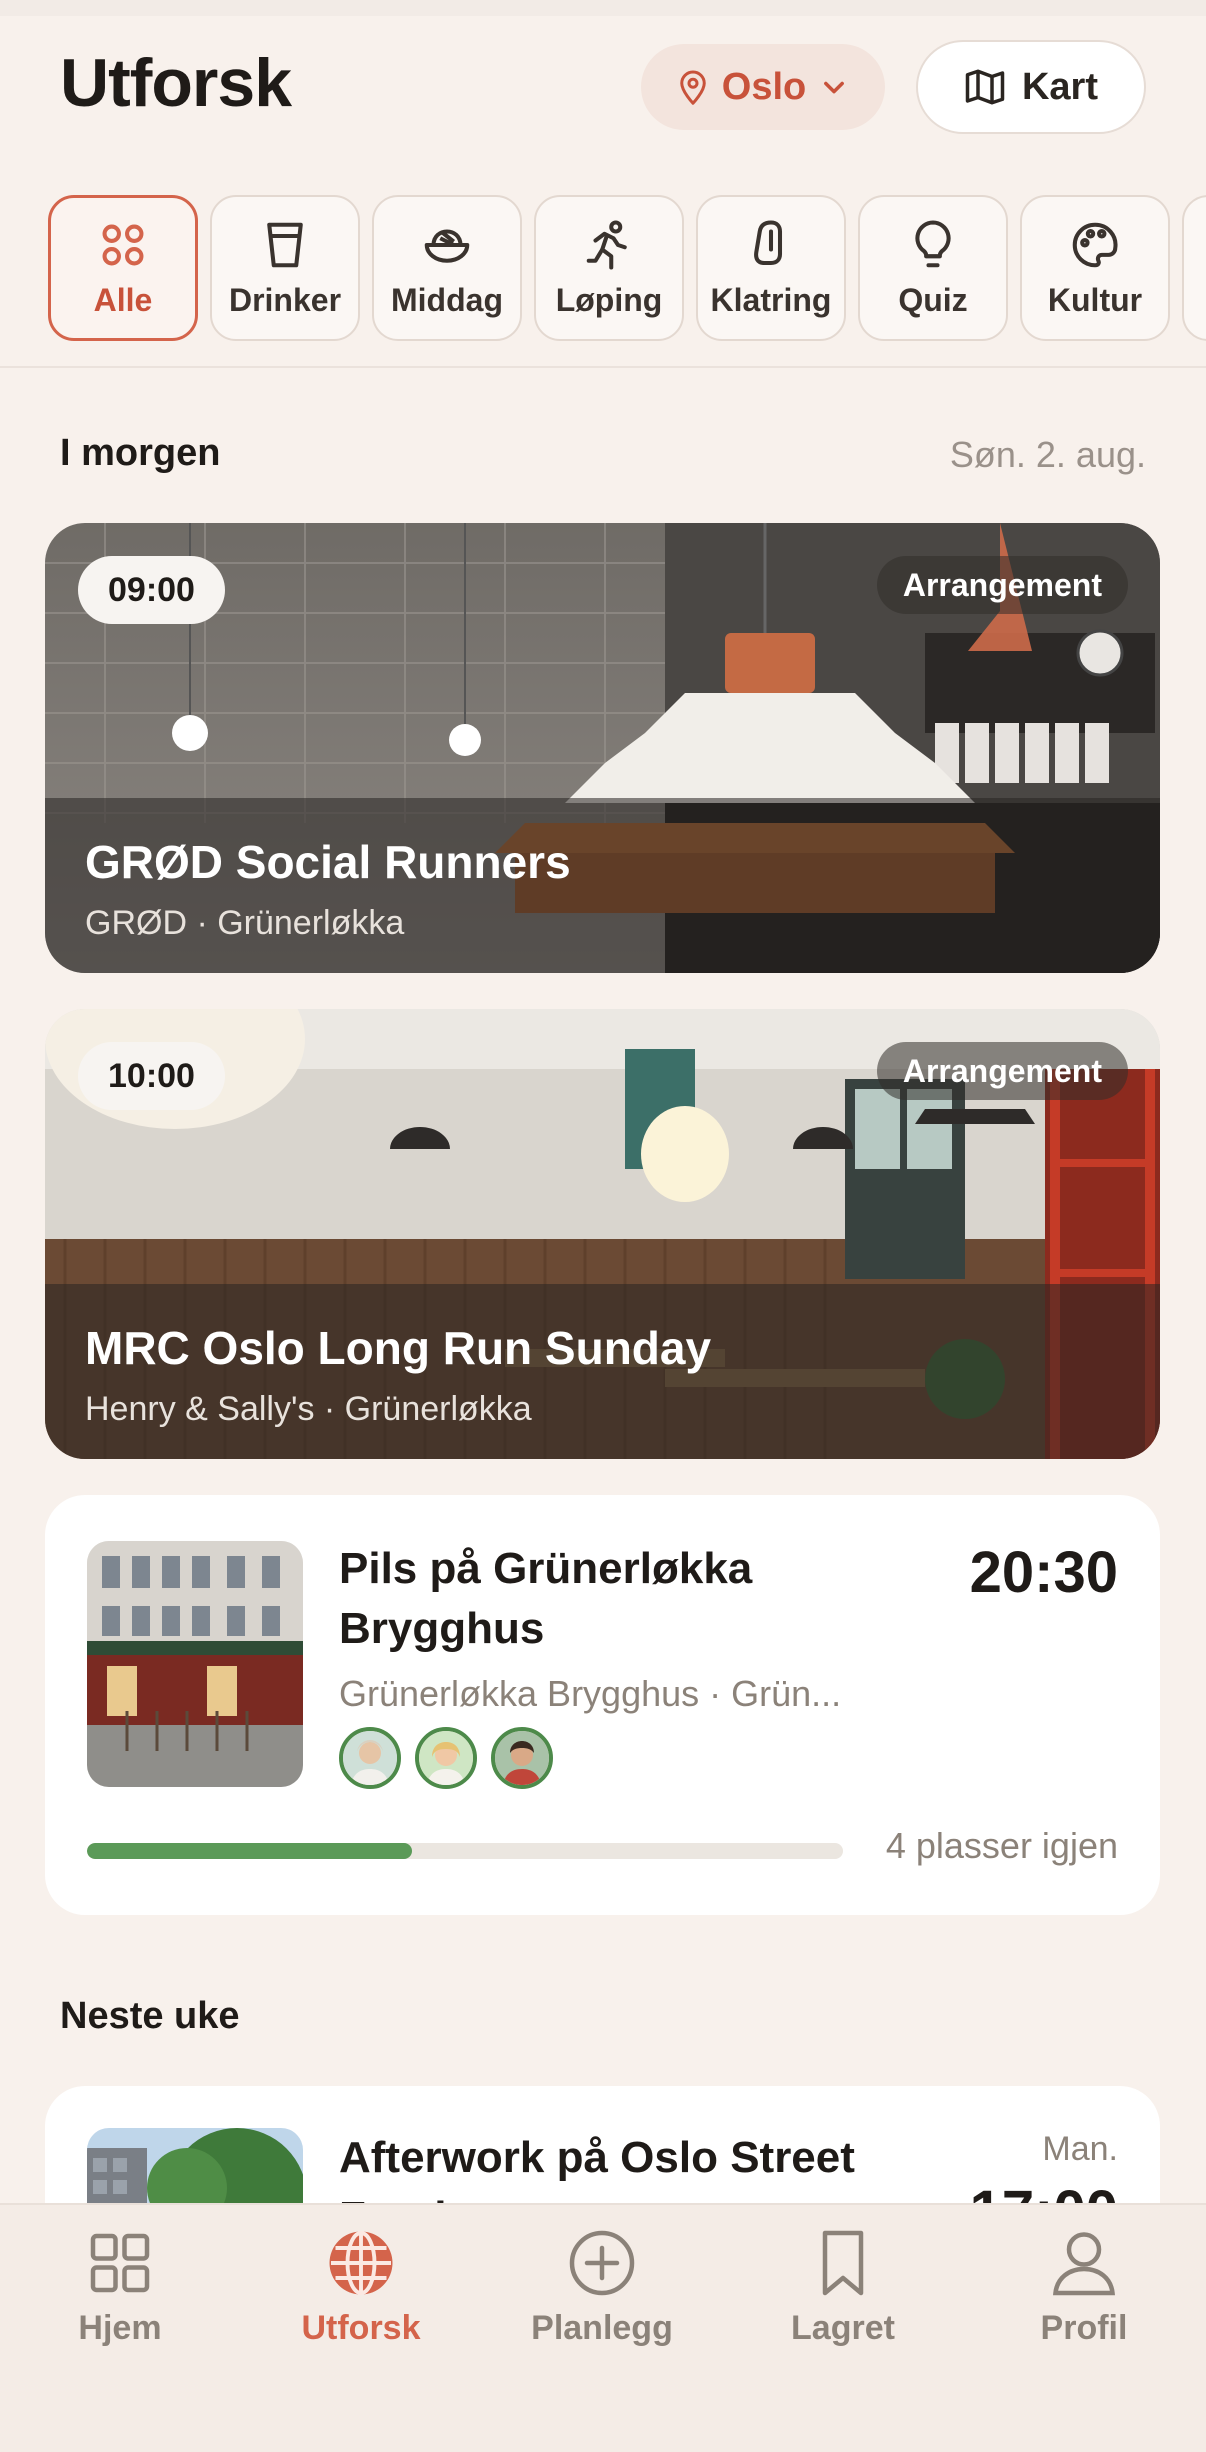  What do you see at coordinates (693, 87) in the screenshot?
I see `location-pin-icon` at bounding box center [693, 87].